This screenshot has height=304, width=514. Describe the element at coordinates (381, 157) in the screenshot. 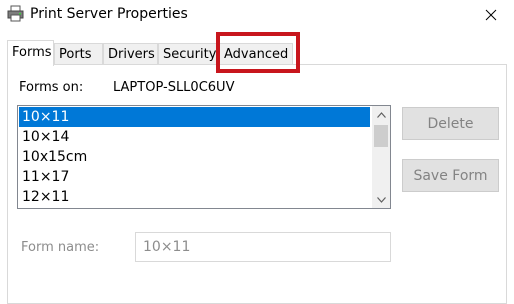

I see `list-scrollbar` at that location.